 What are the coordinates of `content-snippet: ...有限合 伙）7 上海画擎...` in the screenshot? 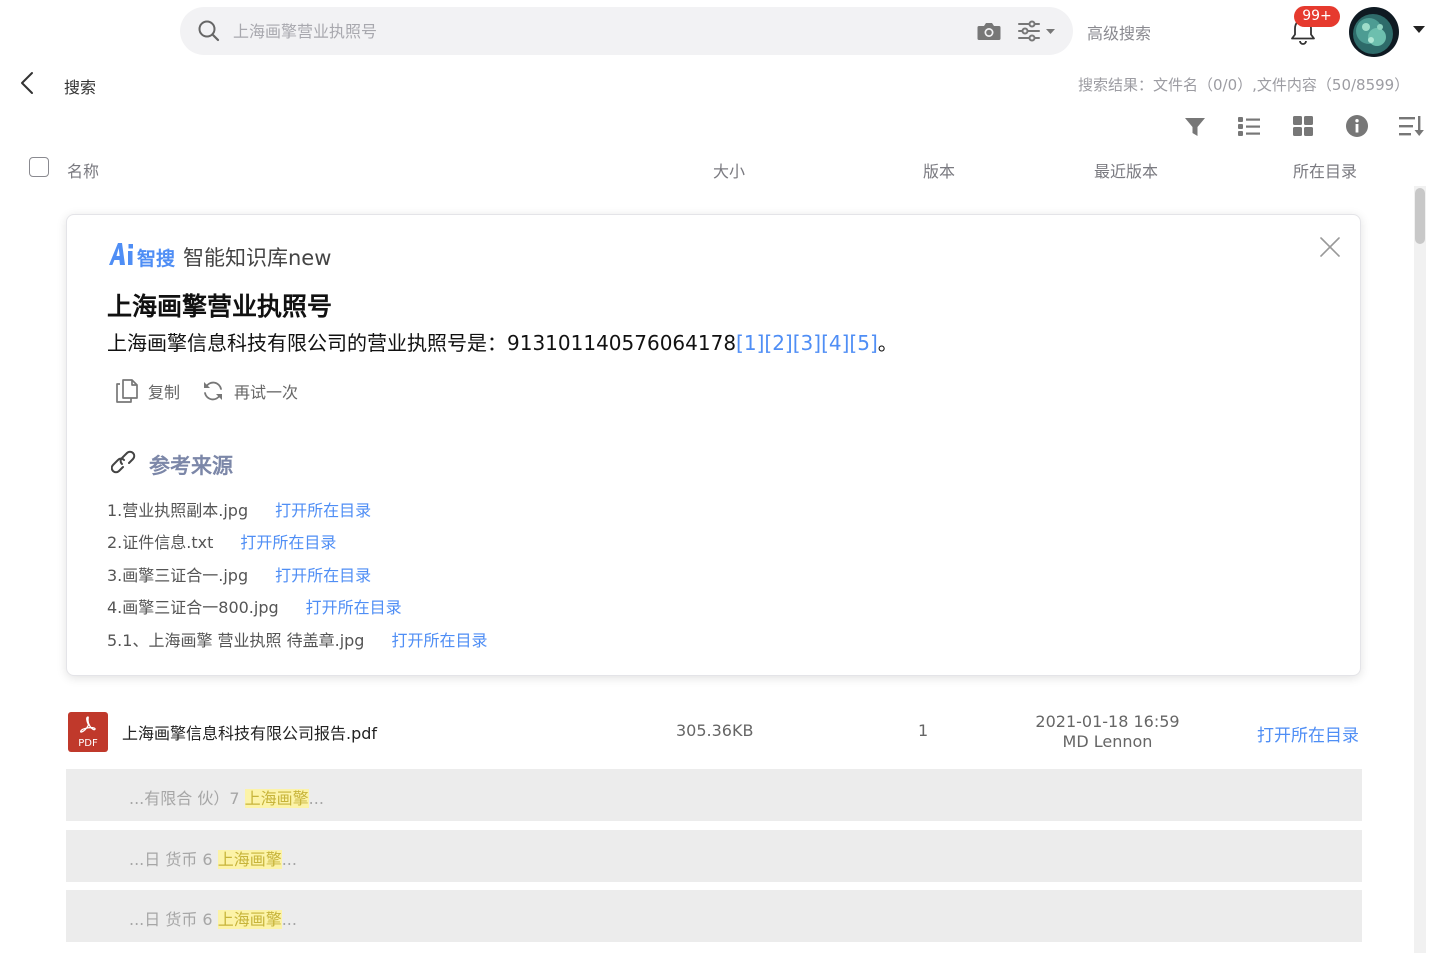 It's located at (714, 795).